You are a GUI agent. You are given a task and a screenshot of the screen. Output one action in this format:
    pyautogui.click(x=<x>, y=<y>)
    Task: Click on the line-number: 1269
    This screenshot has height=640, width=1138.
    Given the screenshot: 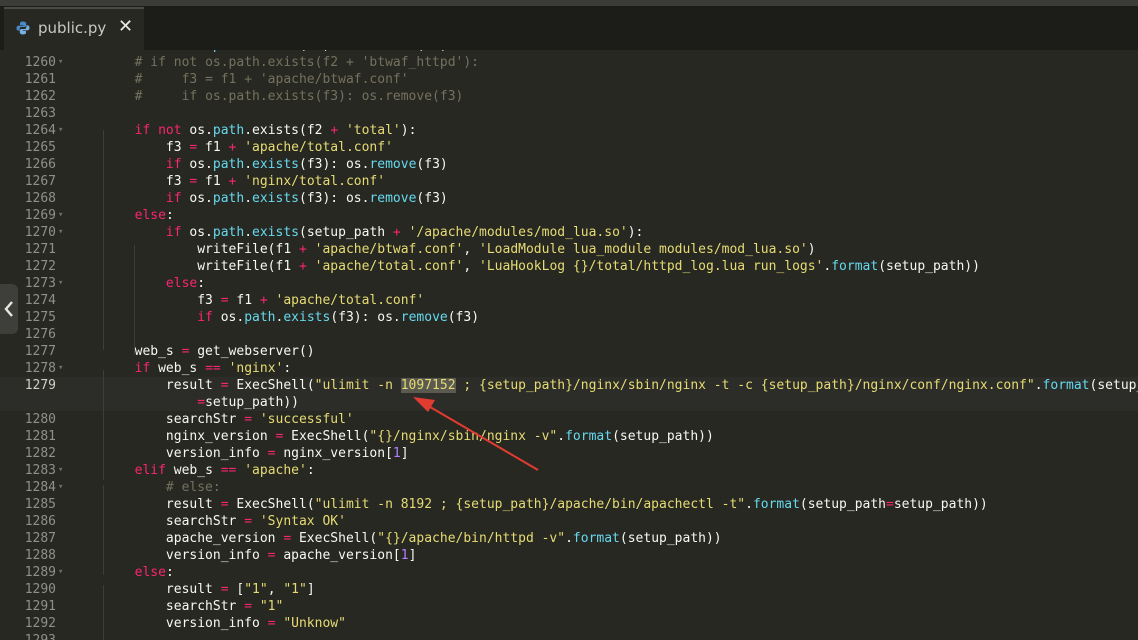 What is the action you would take?
    pyautogui.click(x=40, y=215)
    